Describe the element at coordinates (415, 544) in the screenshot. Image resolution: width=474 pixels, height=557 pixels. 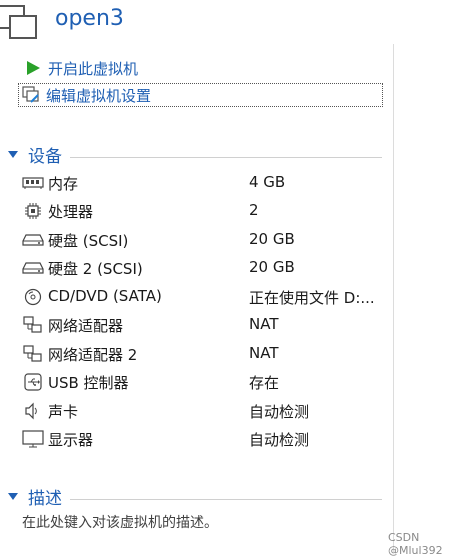
I see `watermark: CSDN @Mlul392` at that location.